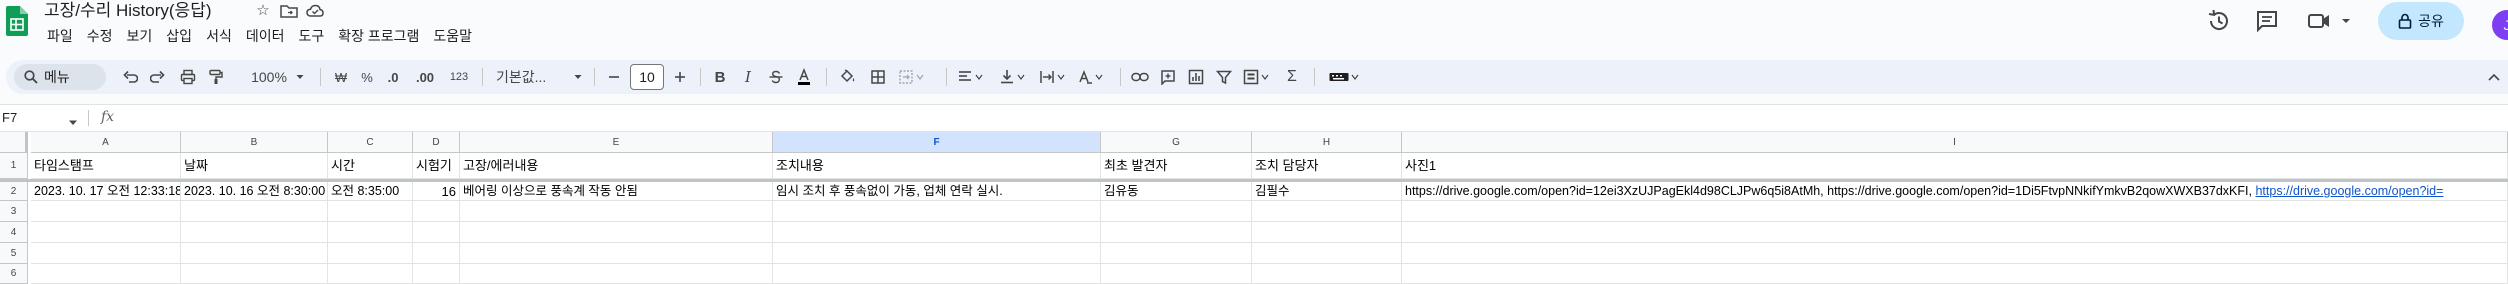  Describe the element at coordinates (14, 232) in the screenshot. I see `row-header-4: 4` at that location.